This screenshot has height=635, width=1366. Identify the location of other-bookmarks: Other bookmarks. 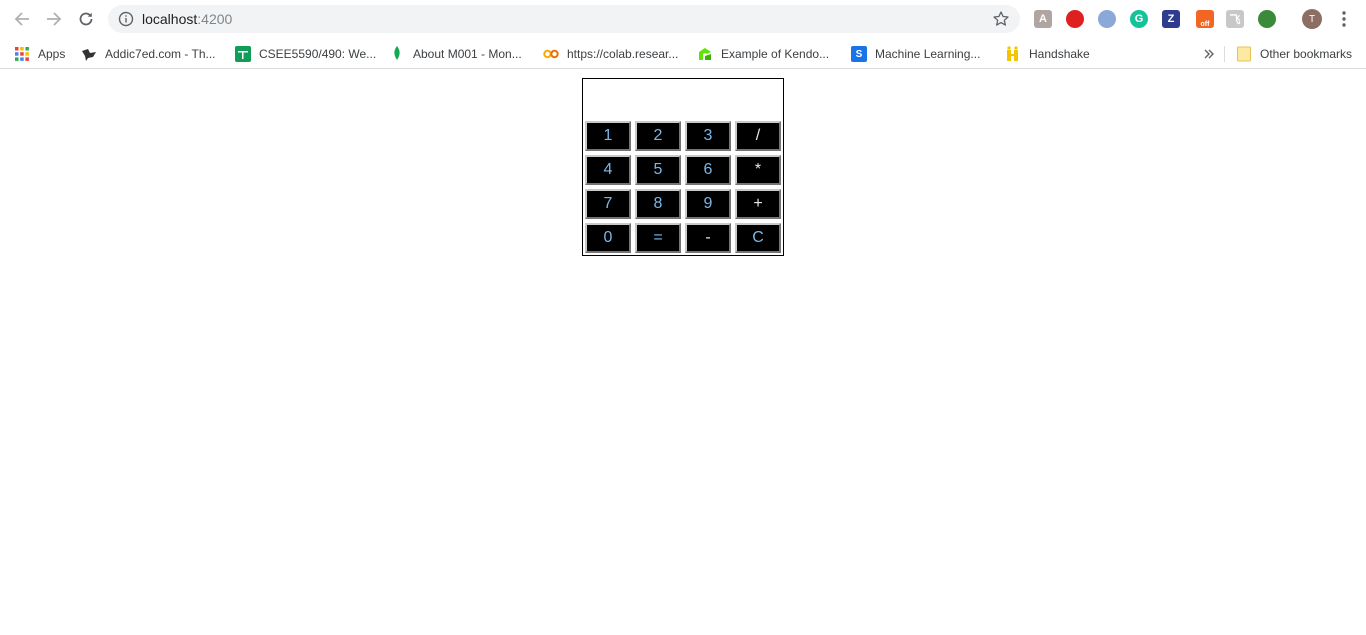
(1294, 54).